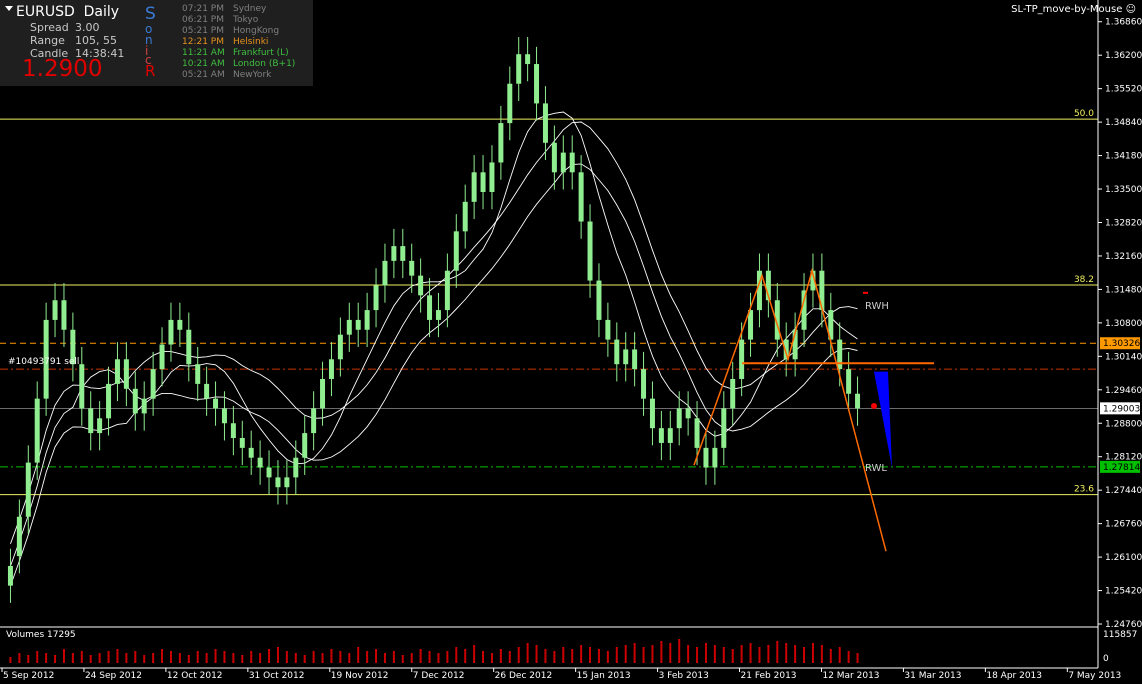 The height and width of the screenshot is (684, 1142). What do you see at coordinates (1121, 409) in the screenshot?
I see `price-tag-label: 1.29003` at bounding box center [1121, 409].